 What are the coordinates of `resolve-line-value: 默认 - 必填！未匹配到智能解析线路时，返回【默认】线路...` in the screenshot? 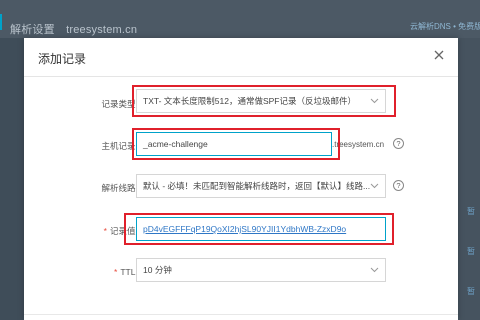 It's located at (257, 186).